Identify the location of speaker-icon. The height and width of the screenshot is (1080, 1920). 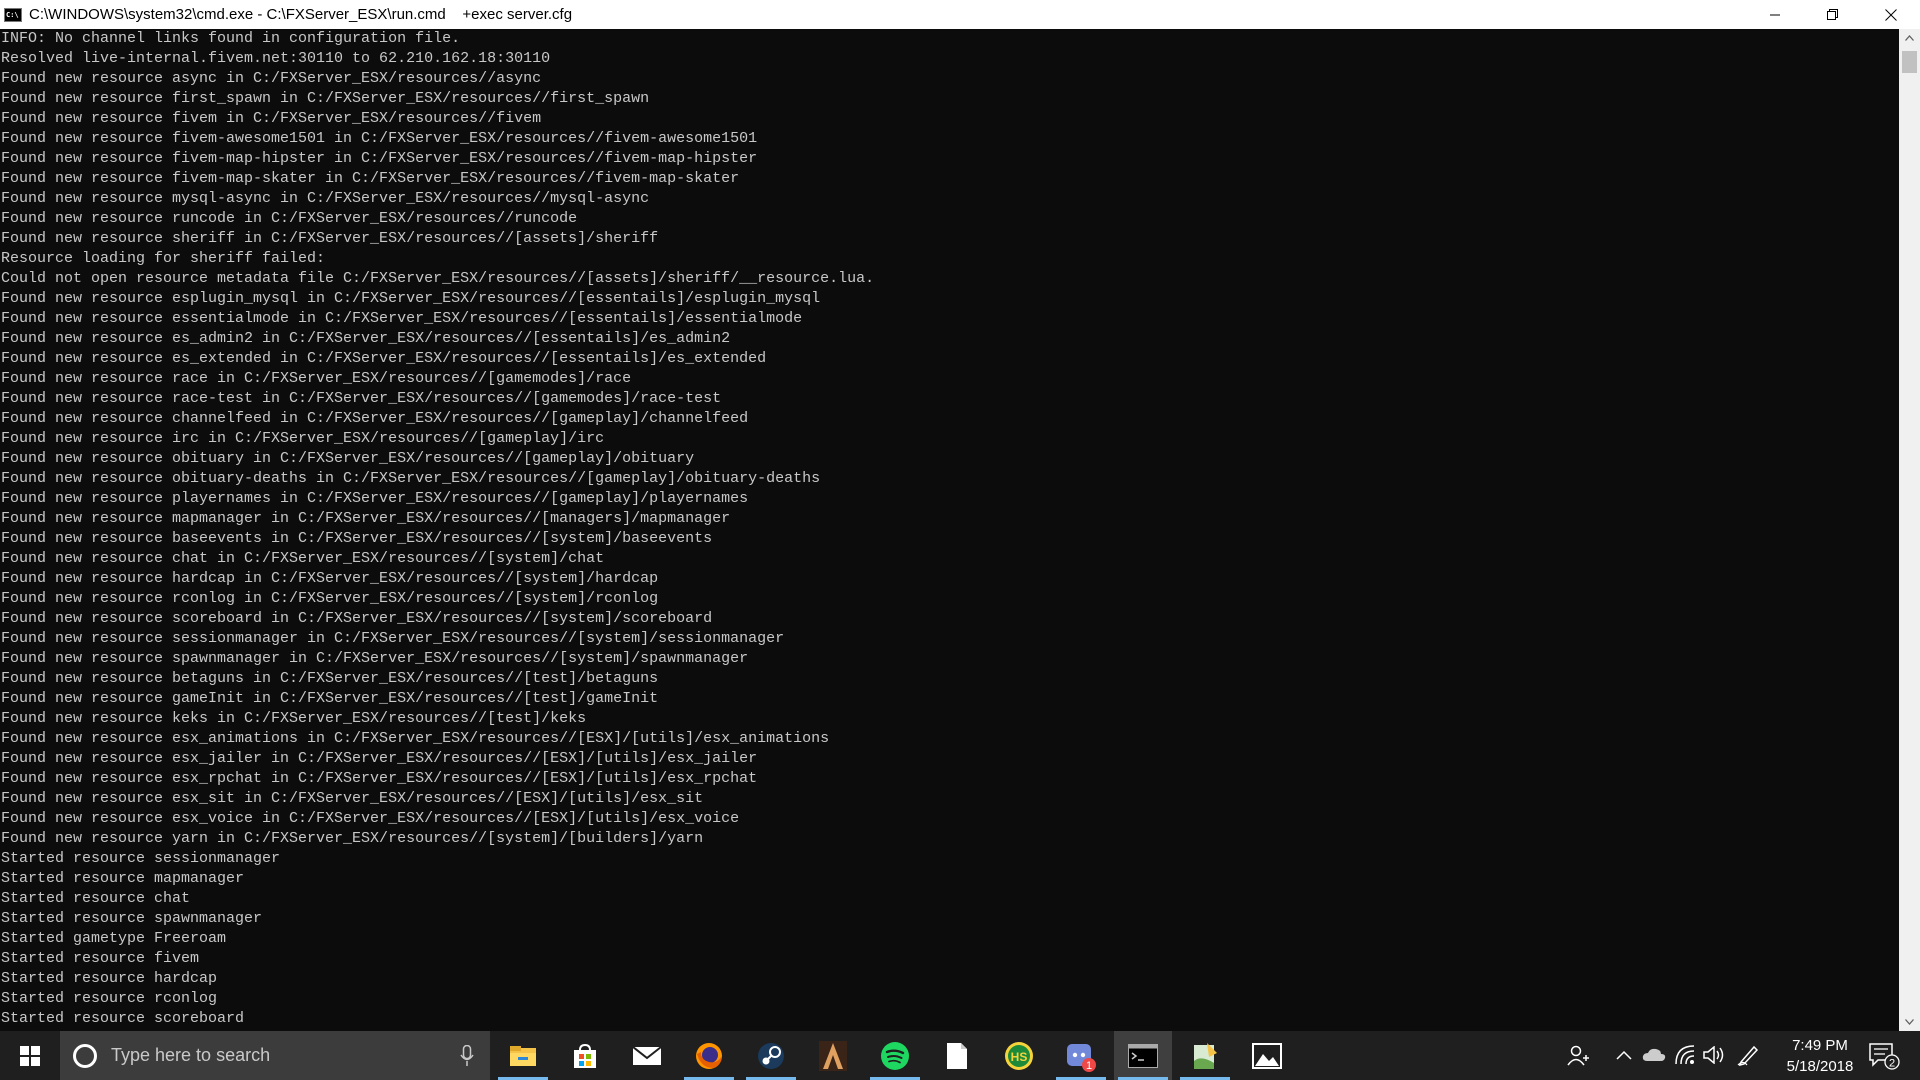
(1713, 1055).